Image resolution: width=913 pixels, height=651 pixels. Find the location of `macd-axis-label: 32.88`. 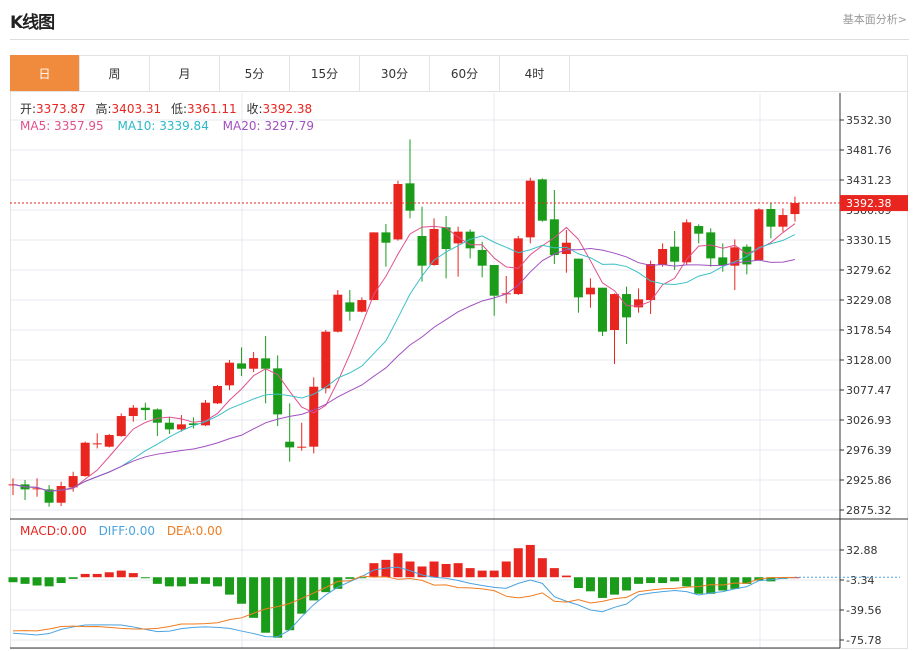

macd-axis-label: 32.88 is located at coordinates (862, 550).